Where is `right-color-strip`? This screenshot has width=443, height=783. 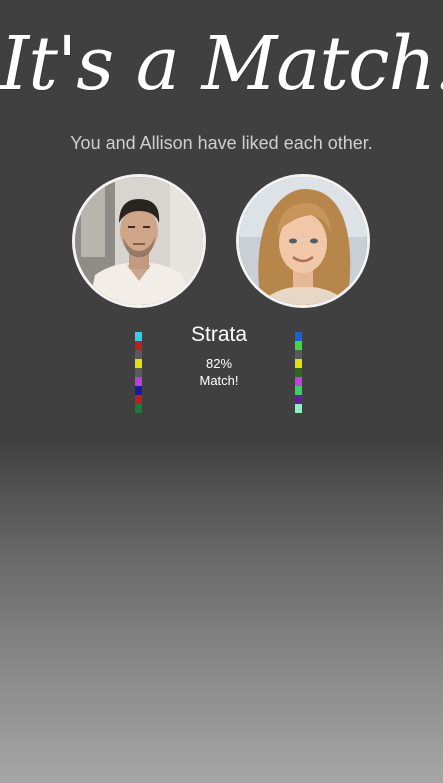
right-color-strip is located at coordinates (298, 372).